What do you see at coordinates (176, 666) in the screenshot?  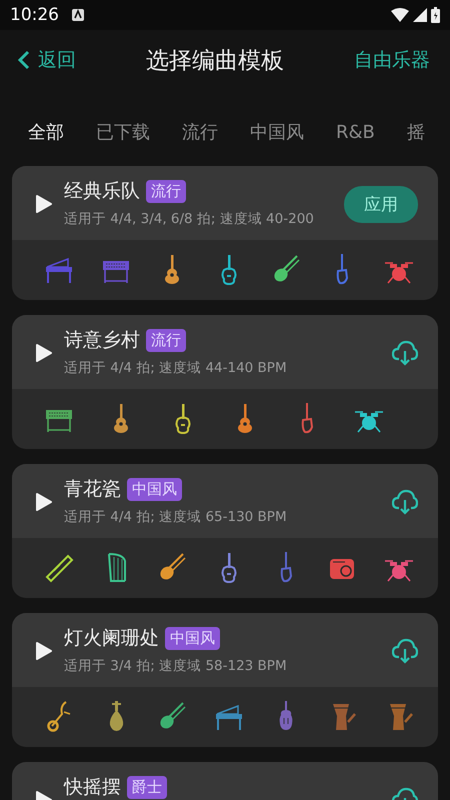 I see `template-description: 适用于 3/4 拍; 速度域 58-123 BPM` at bounding box center [176, 666].